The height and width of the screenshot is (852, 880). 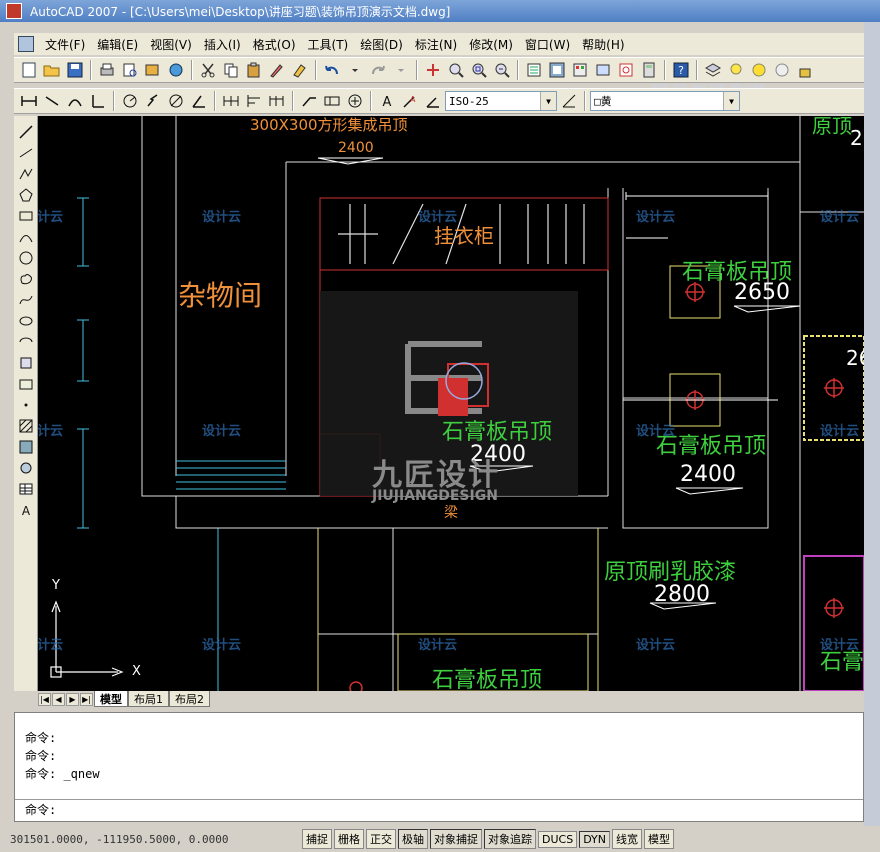 What do you see at coordinates (26, 489) in the screenshot?
I see `table-icon` at bounding box center [26, 489].